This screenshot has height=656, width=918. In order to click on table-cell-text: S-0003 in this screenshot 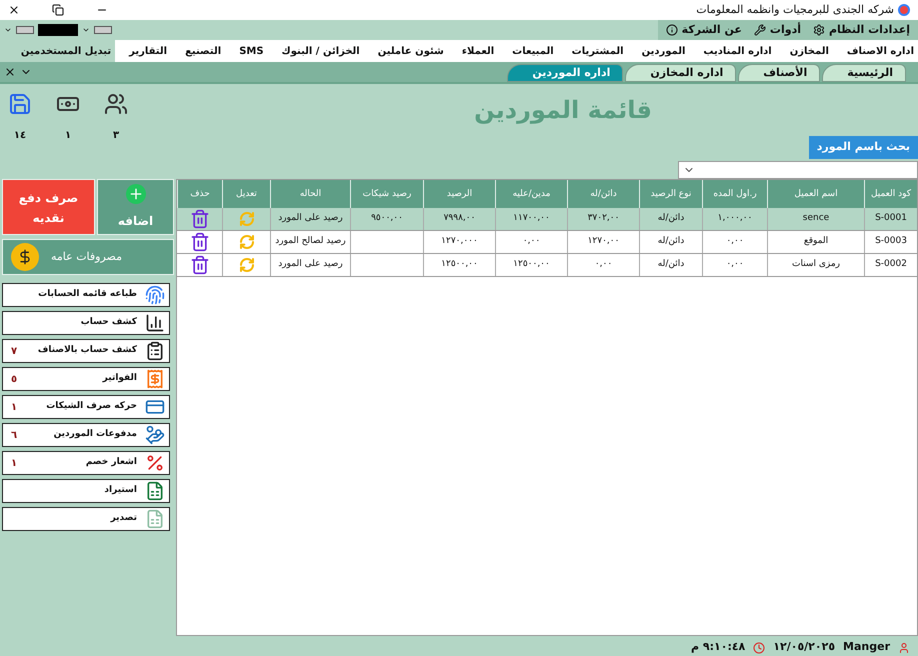, I will do `click(891, 241)`.